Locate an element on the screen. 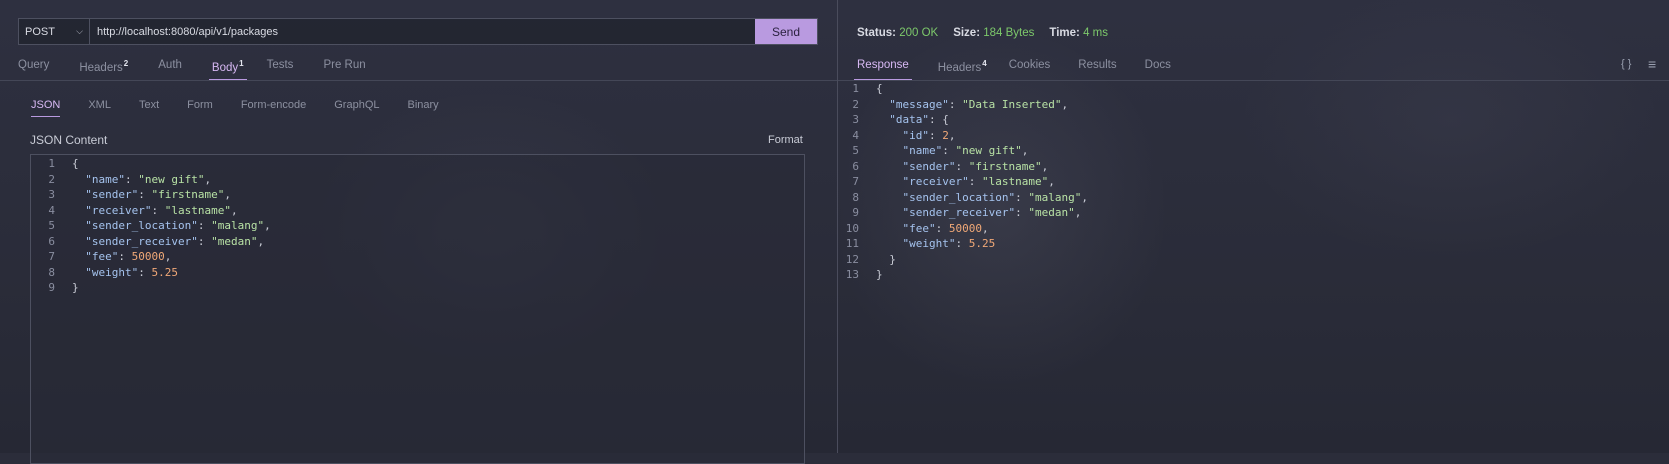 This screenshot has height=464, width=1669. request-line: 3 "sender": "firstname", is located at coordinates (417, 195).